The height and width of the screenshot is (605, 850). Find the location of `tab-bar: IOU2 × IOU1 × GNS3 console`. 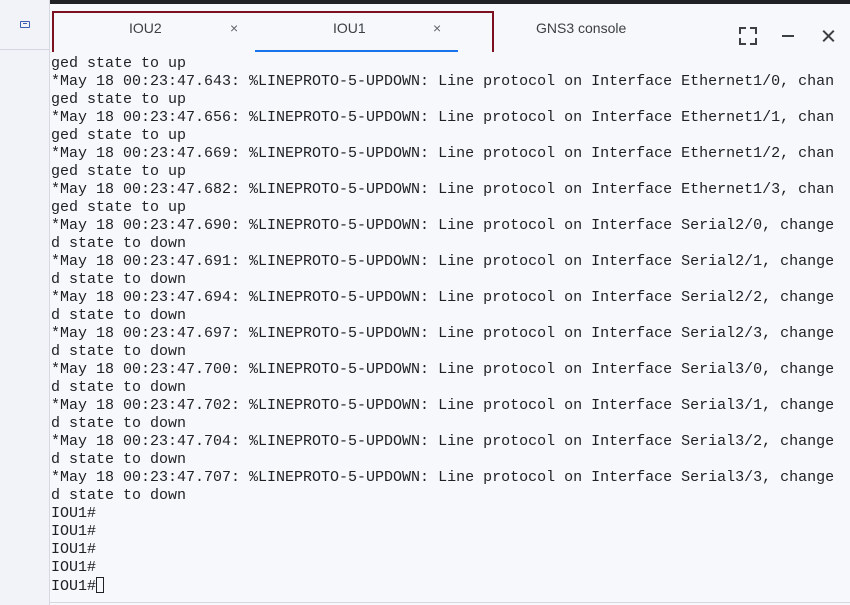

tab-bar: IOU2 × IOU1 × GNS3 console is located at coordinates (370, 28).